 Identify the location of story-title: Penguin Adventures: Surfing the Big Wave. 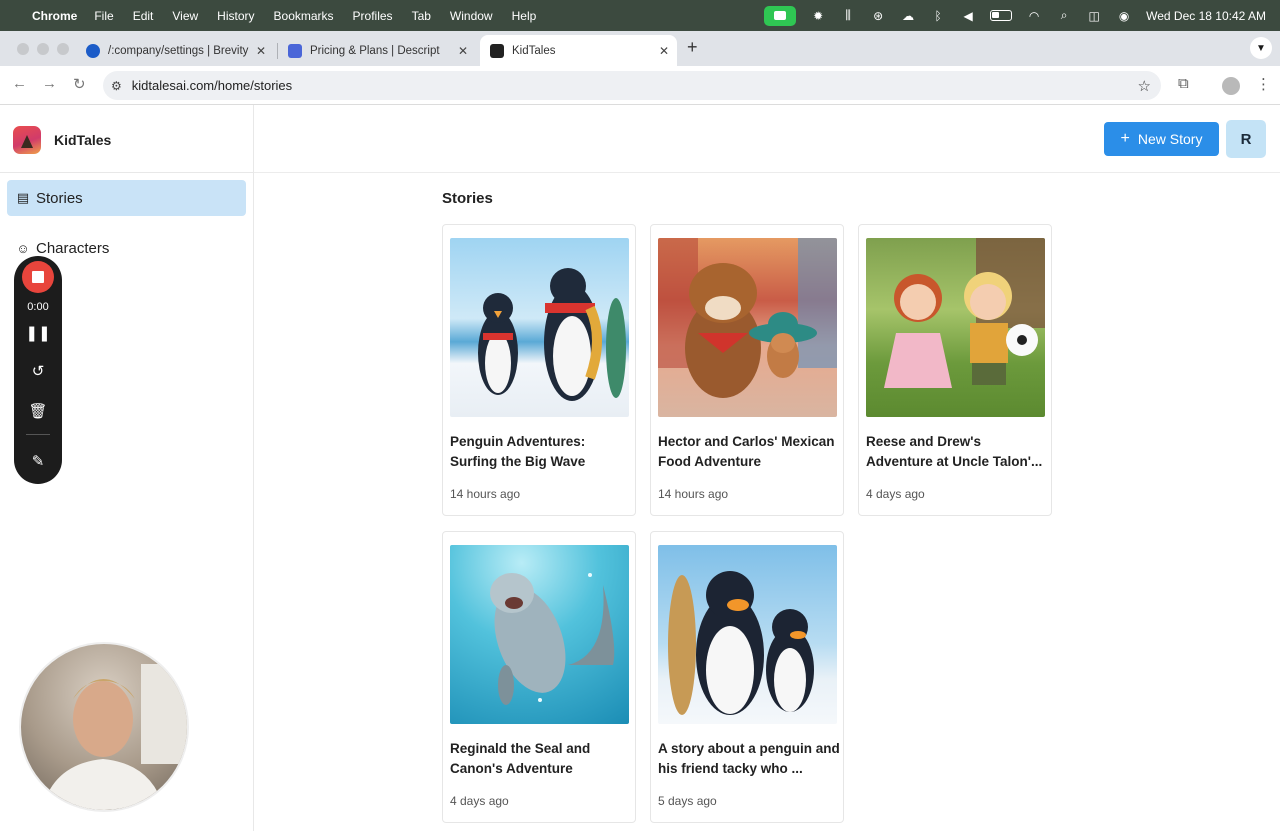
(541, 452).